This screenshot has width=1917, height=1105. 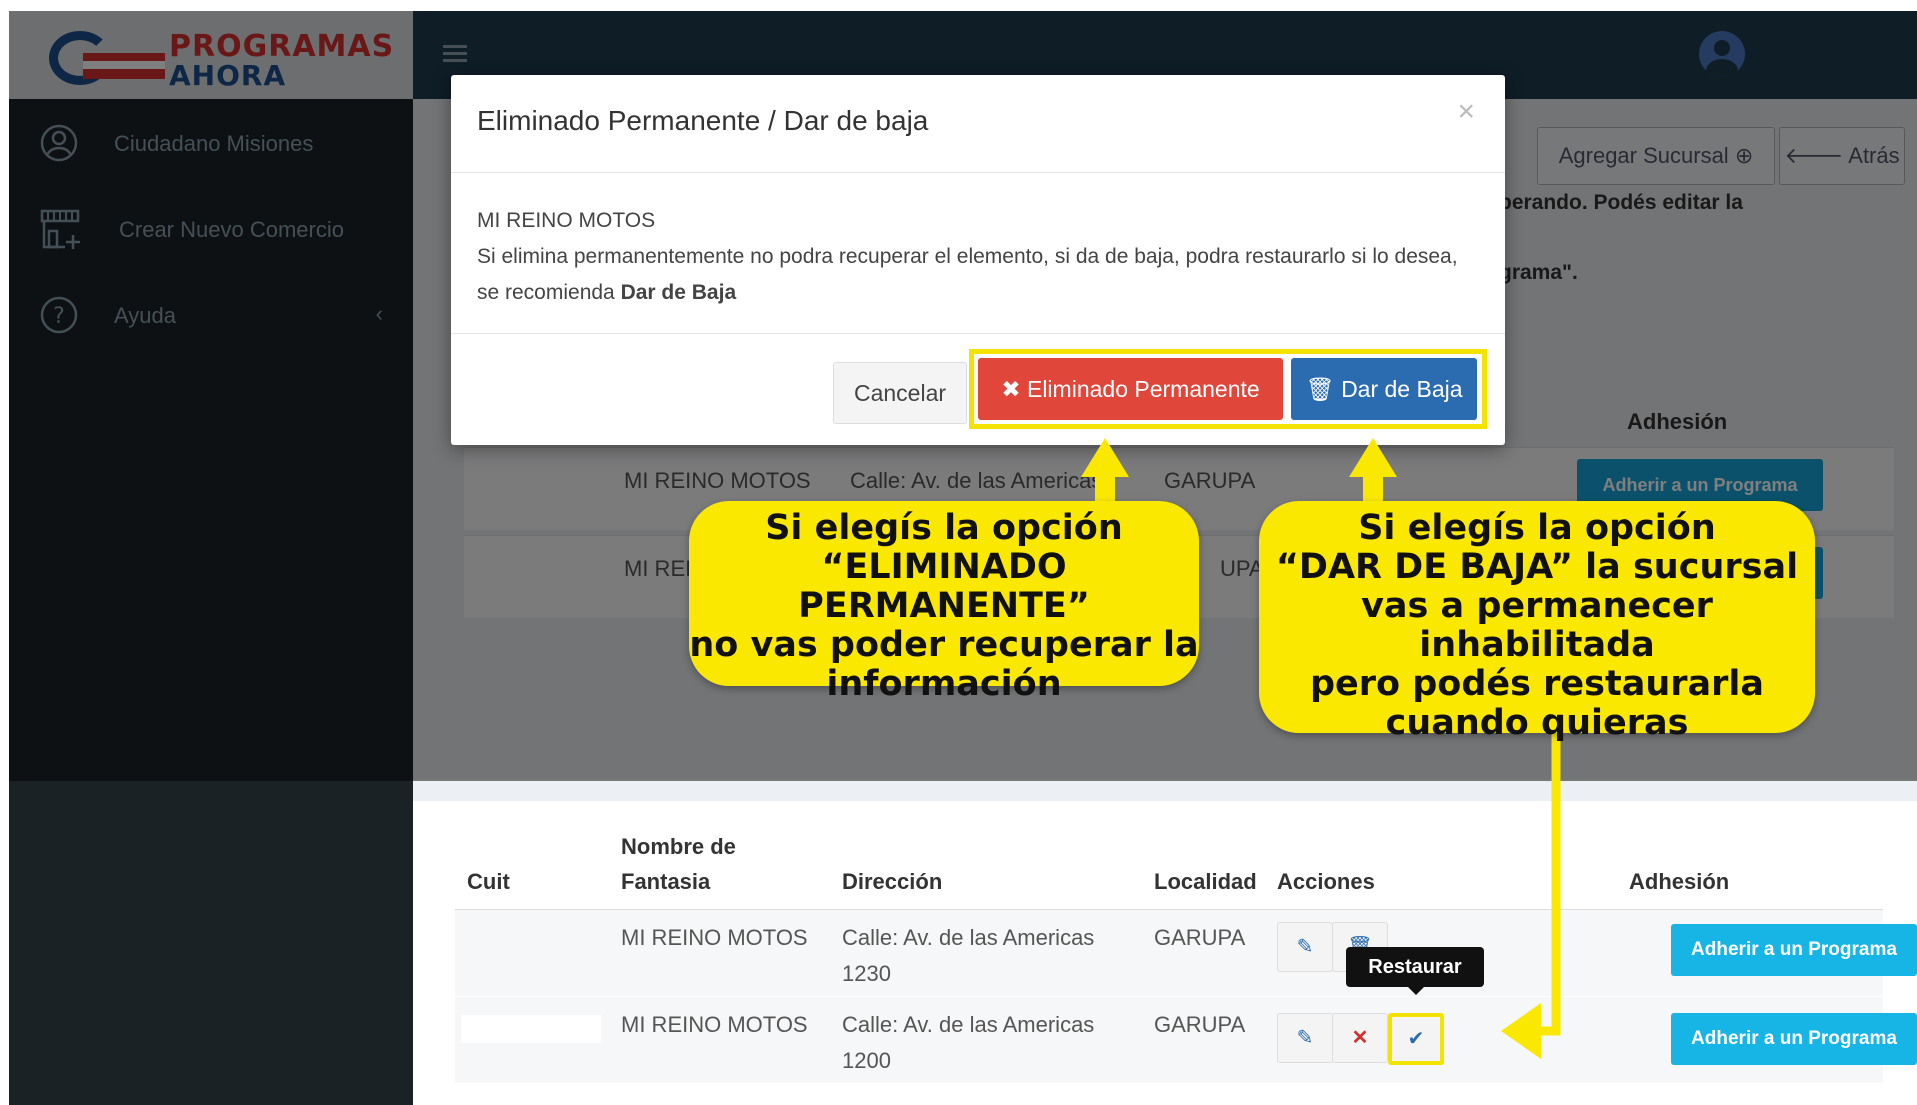 I want to click on callout-line: pero podés restaurarla, so click(x=1537, y=684).